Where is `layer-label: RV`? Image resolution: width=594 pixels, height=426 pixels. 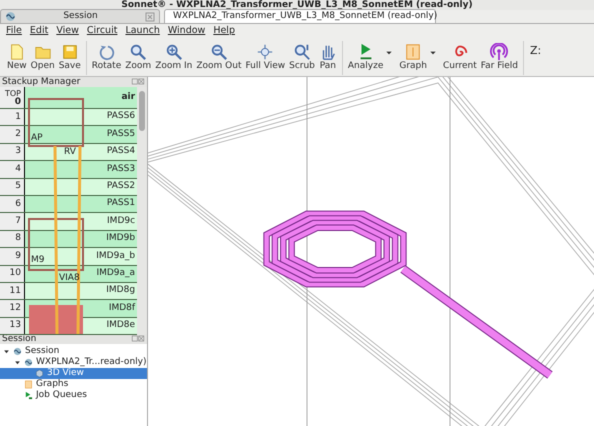
layer-label: RV is located at coordinates (70, 152).